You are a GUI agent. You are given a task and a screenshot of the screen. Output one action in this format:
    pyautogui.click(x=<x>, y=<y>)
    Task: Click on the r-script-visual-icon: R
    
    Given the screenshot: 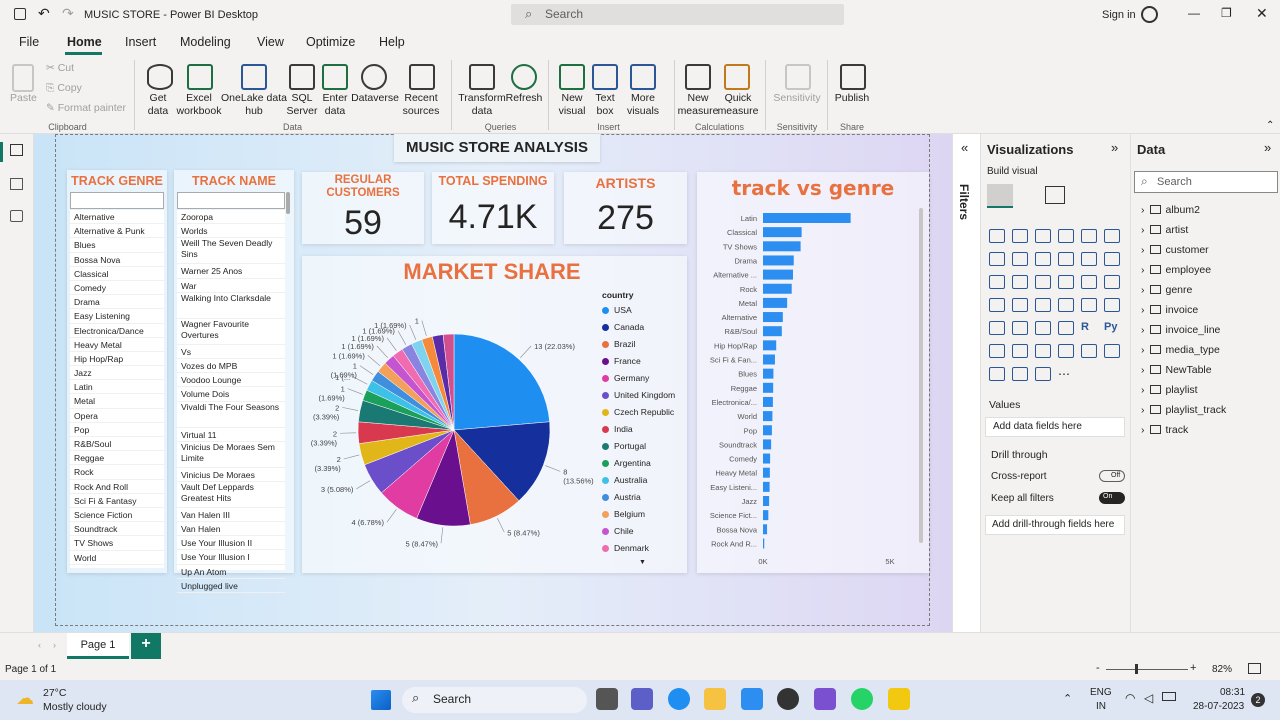 What is the action you would take?
    pyautogui.click(x=1085, y=327)
    